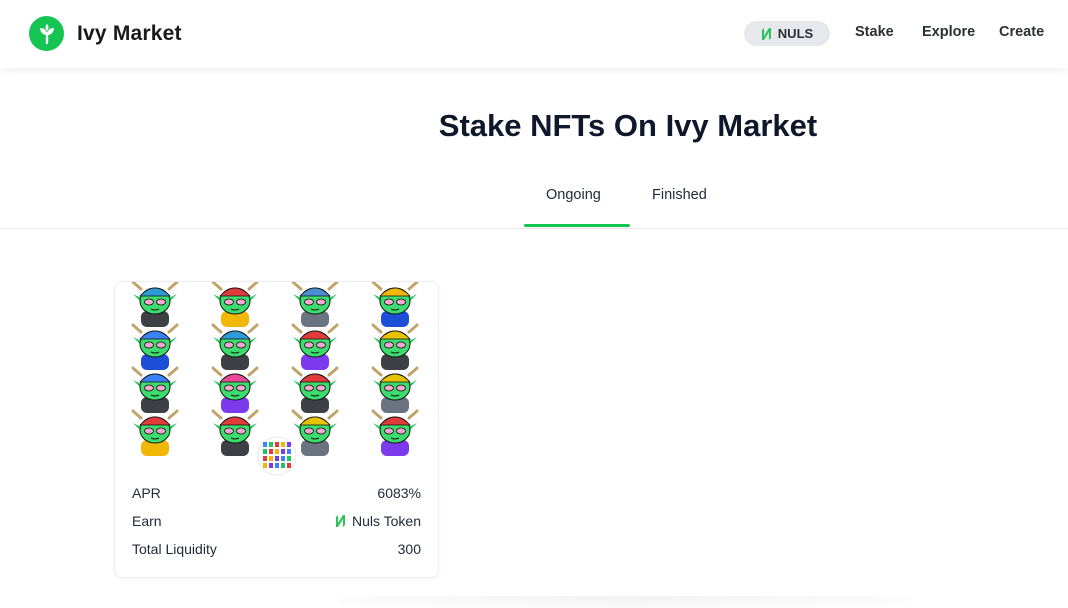 The height and width of the screenshot is (608, 1068). What do you see at coordinates (277, 456) in the screenshot?
I see `collection-badge-icon` at bounding box center [277, 456].